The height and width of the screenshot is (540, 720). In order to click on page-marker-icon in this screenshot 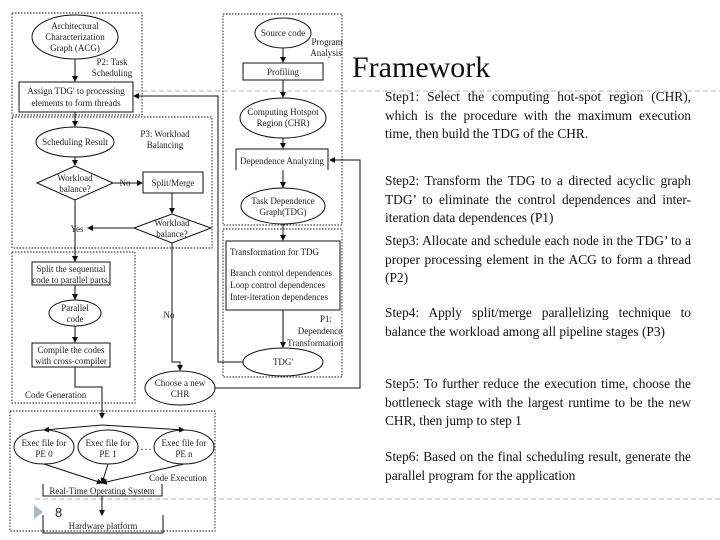, I will do `click(38, 512)`.